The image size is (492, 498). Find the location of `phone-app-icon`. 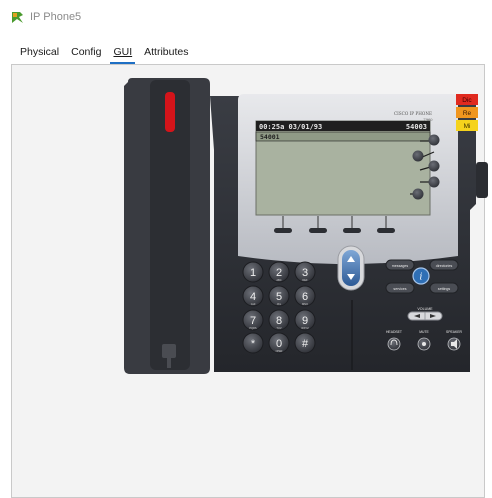

phone-app-icon is located at coordinates (17, 17).